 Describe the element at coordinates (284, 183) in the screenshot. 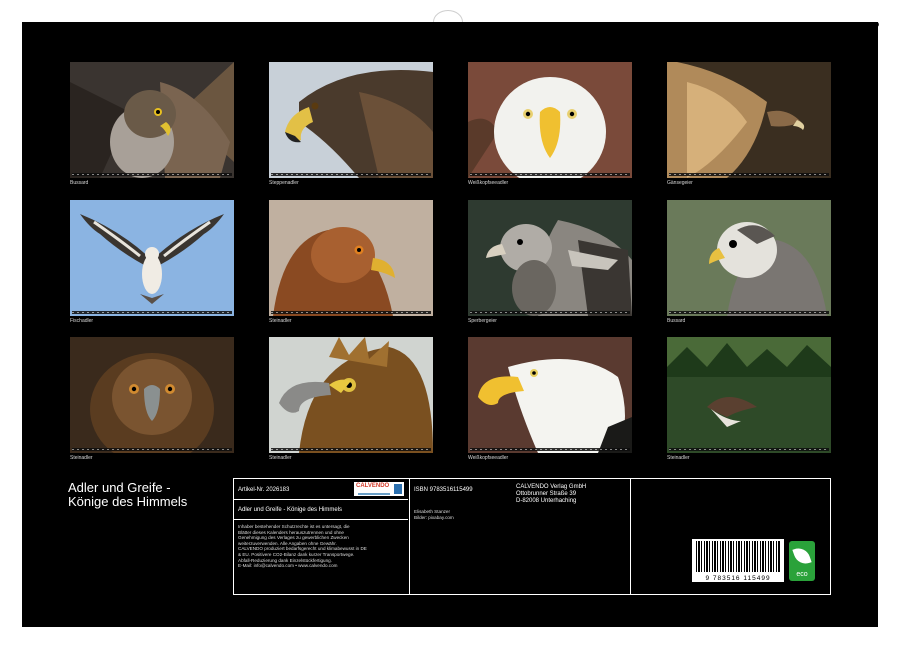

I see `photo-caption: Steppenadler` at that location.